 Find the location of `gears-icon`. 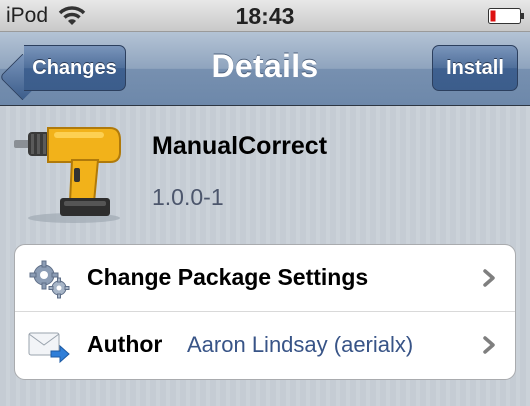

gears-icon is located at coordinates (49, 279).